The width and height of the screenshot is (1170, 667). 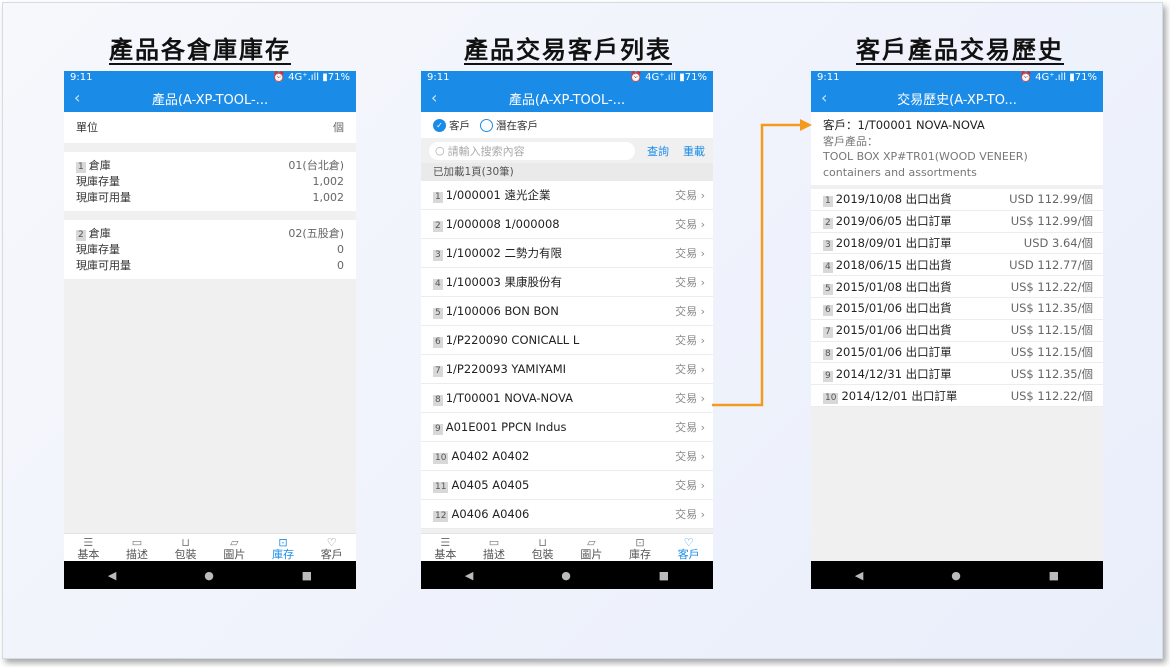 What do you see at coordinates (758, 265) in the screenshot?
I see `arrow-line` at bounding box center [758, 265].